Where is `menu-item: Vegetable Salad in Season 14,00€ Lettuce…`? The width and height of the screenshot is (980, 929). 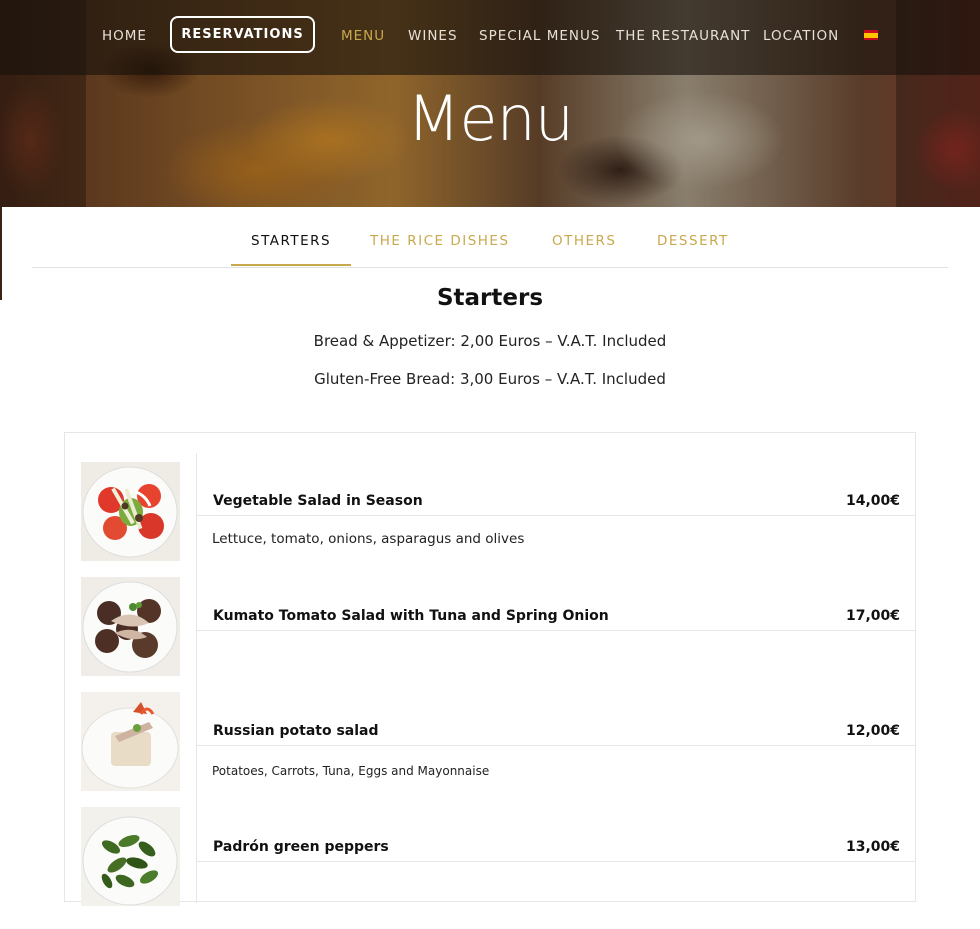
menu-item: Vegetable Salad in Season 14,00€ Lettuce… is located at coordinates (556, 525).